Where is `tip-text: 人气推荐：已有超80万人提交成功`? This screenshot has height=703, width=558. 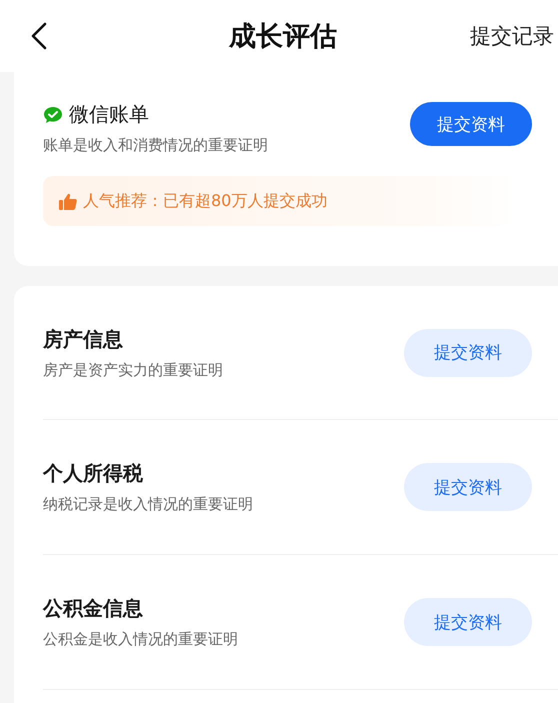
tip-text: 人气推荐：已有超80万人提交成功 is located at coordinates (205, 201).